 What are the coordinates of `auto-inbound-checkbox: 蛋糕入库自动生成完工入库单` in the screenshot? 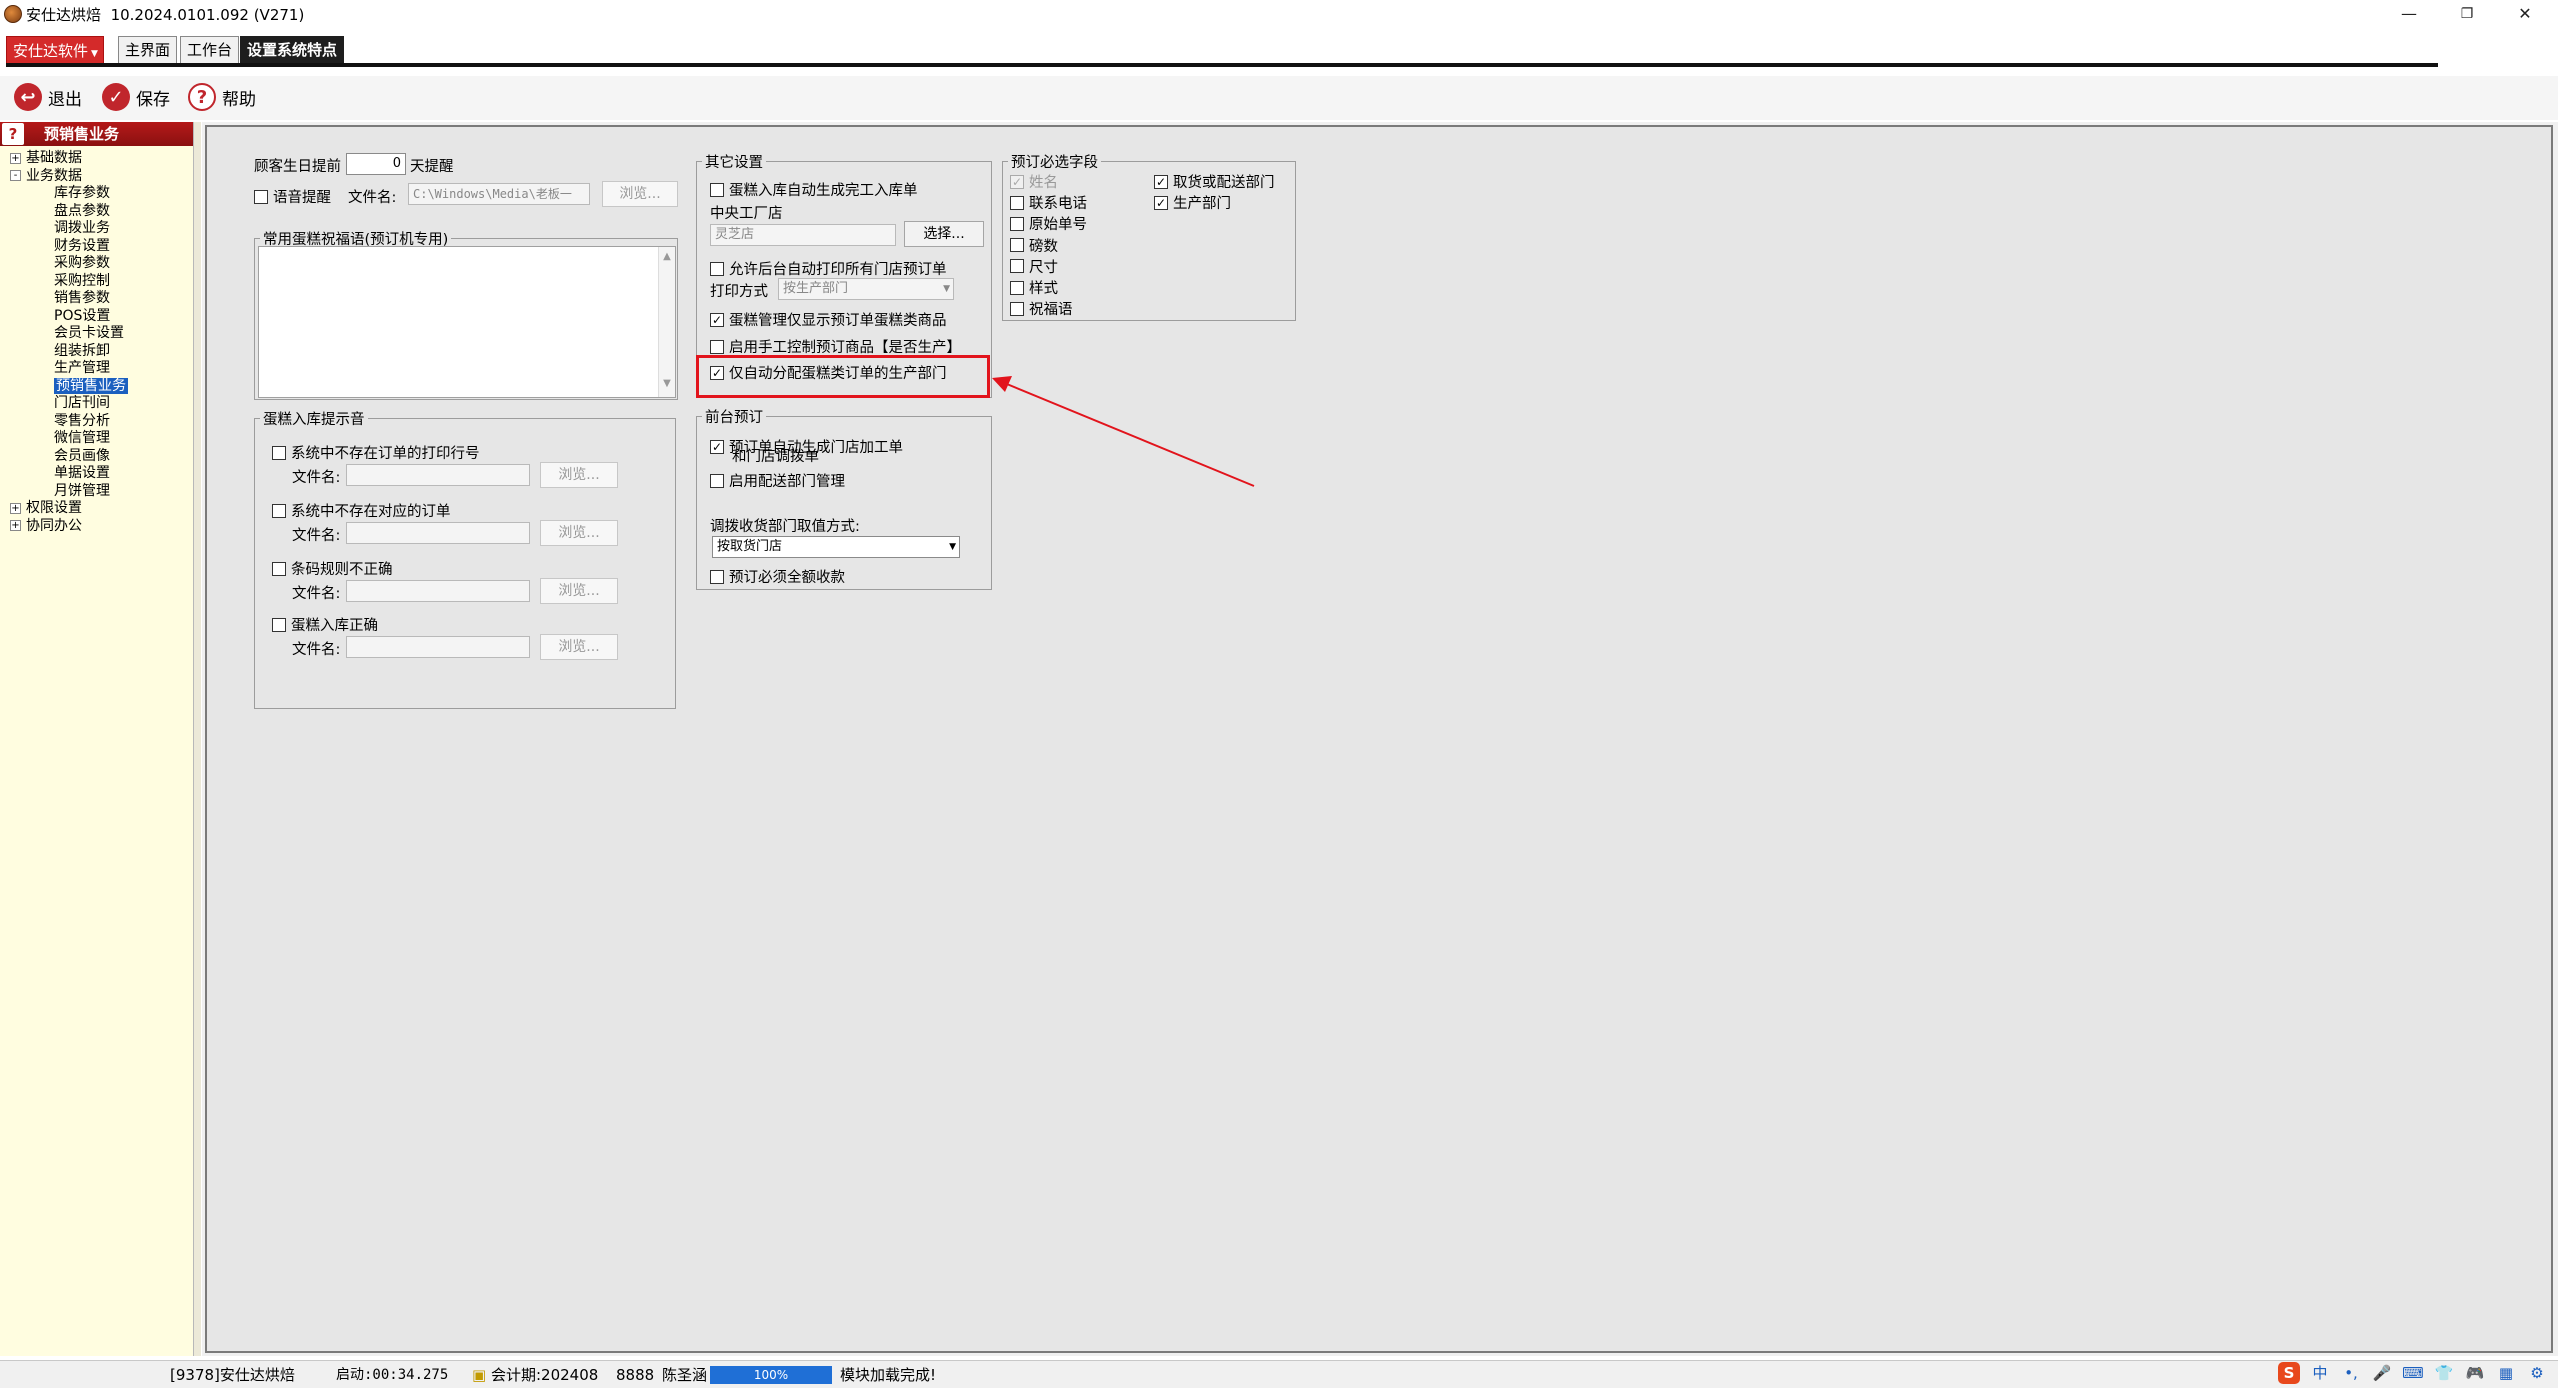 It's located at (814, 189).